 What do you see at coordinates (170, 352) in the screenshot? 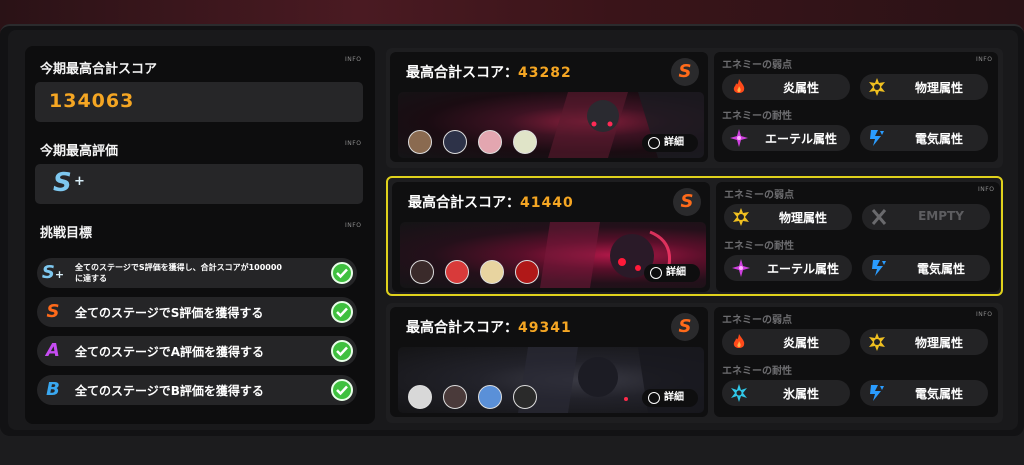
I see `goal-text: 全てのステージでA評価を獲得する` at bounding box center [170, 352].